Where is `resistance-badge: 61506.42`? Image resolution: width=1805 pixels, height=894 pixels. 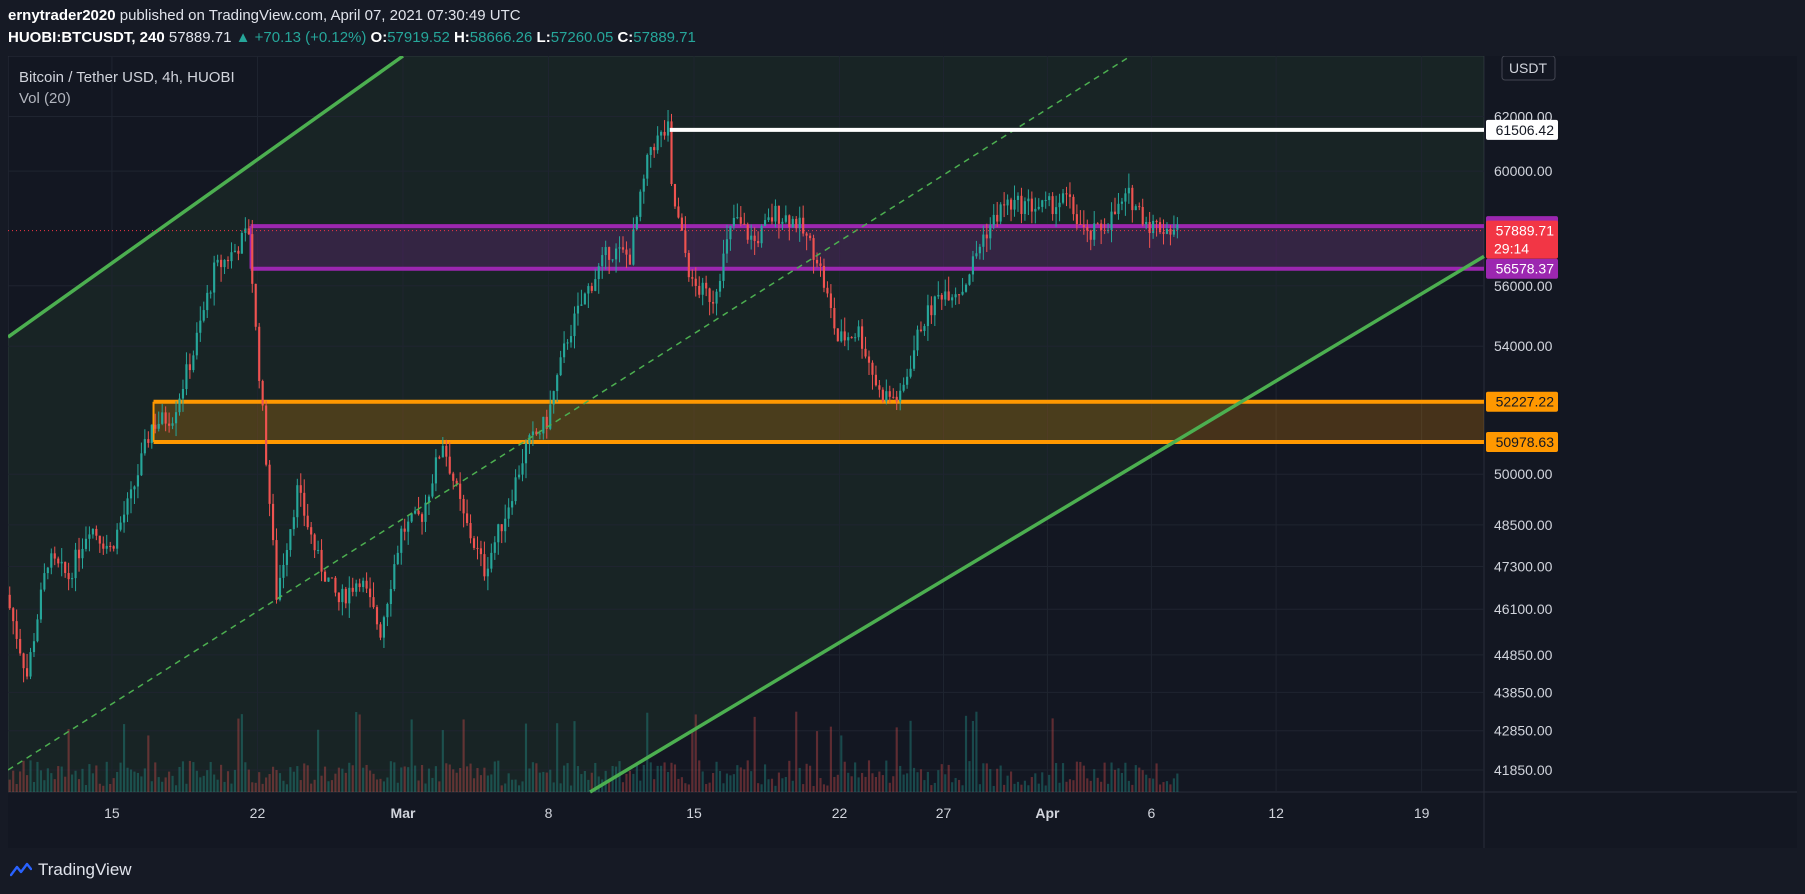 resistance-badge: 61506.42 is located at coordinates (1522, 129).